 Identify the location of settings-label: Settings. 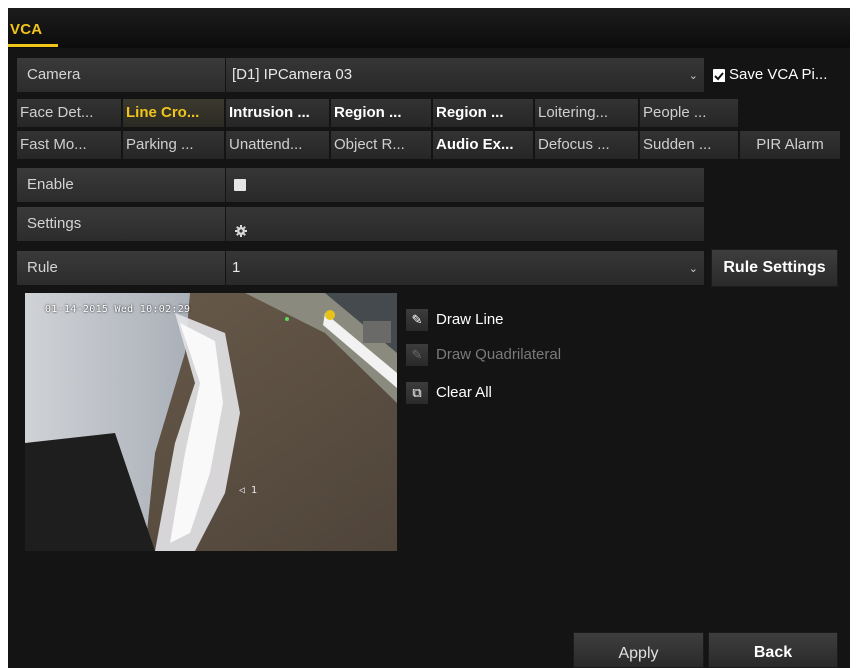
(121, 224).